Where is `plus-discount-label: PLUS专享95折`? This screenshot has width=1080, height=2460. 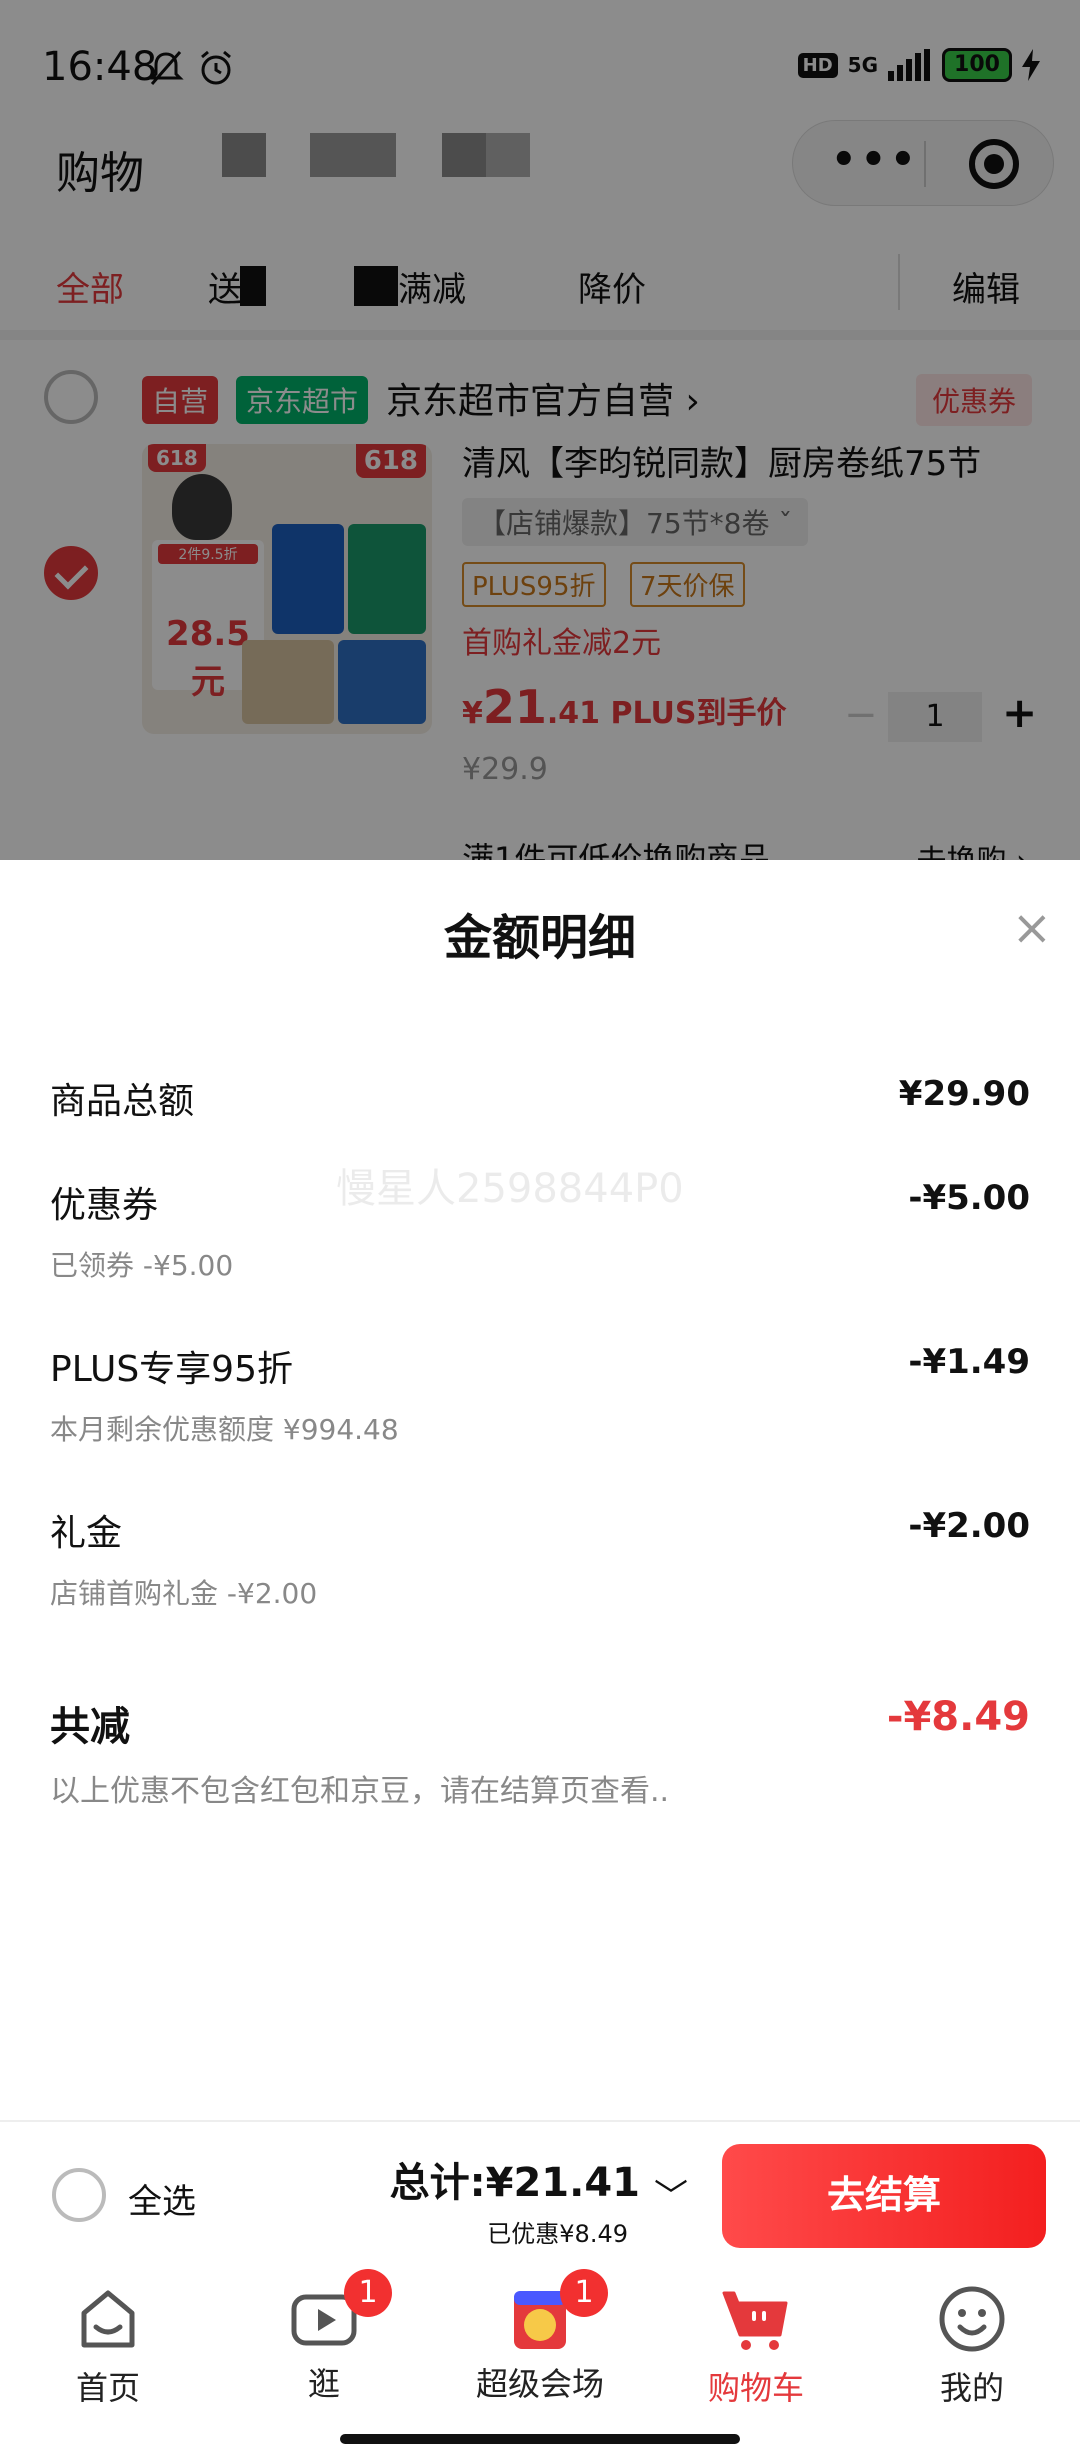 plus-discount-label: PLUS专享95折 is located at coordinates (171, 1369).